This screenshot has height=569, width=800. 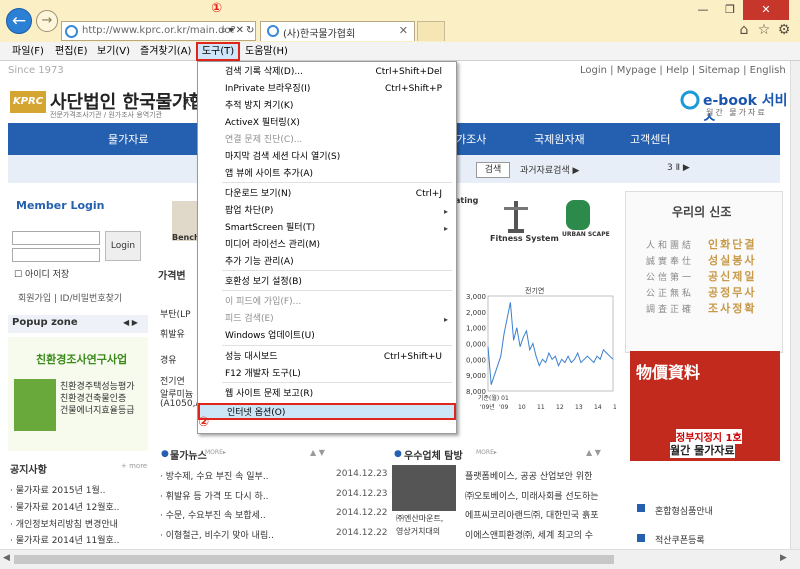 I want to click on gear-icon: ⚙, so click(x=784, y=30).